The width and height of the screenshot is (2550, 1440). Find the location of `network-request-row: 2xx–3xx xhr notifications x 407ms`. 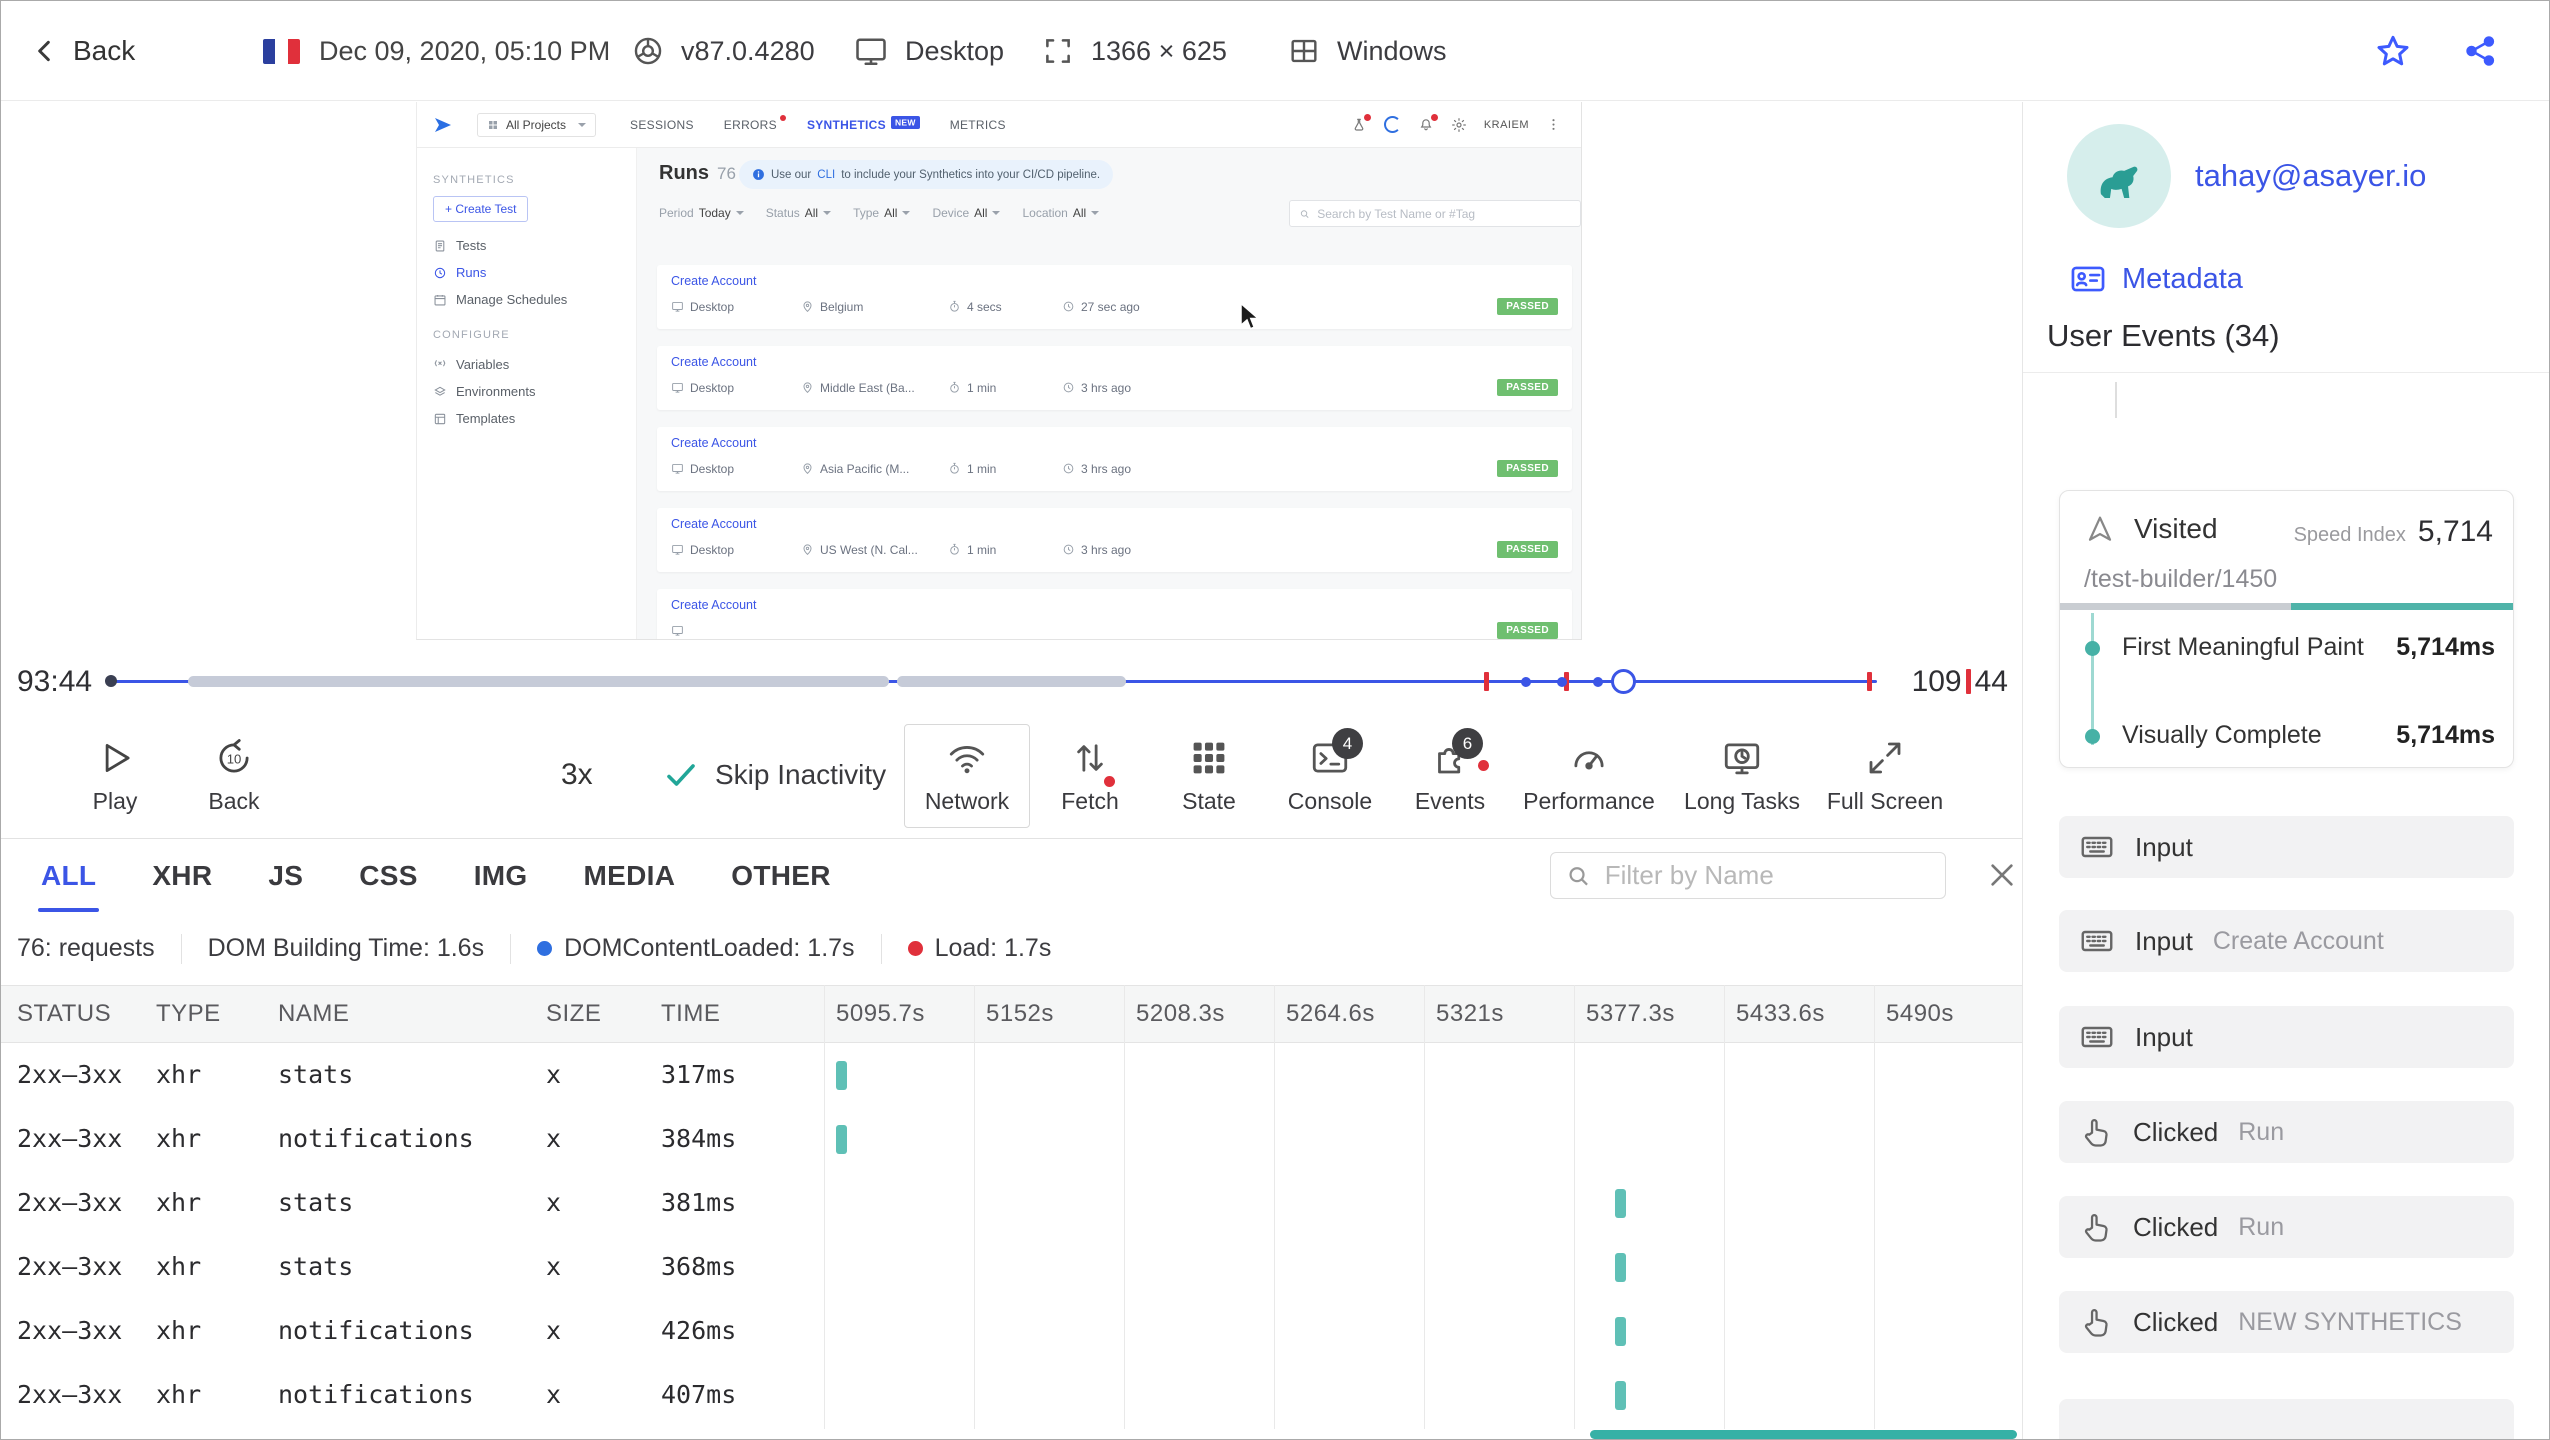

network-request-row: 2xx–3xx xhr notifications x 407ms is located at coordinates (1011, 1395).